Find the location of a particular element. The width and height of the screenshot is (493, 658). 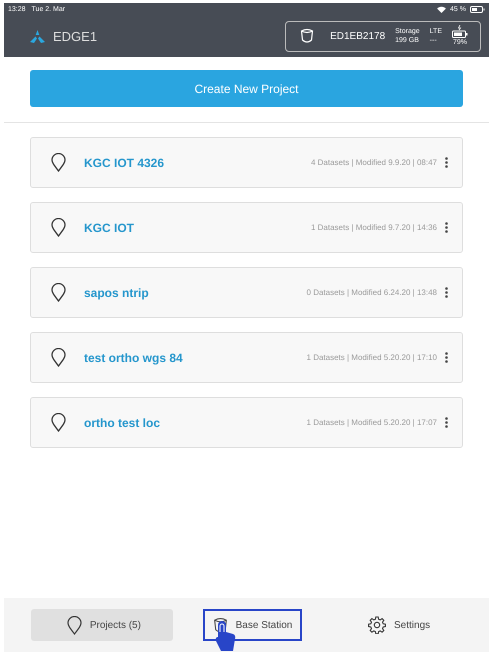

project-name: ortho test loc is located at coordinates (122, 423).